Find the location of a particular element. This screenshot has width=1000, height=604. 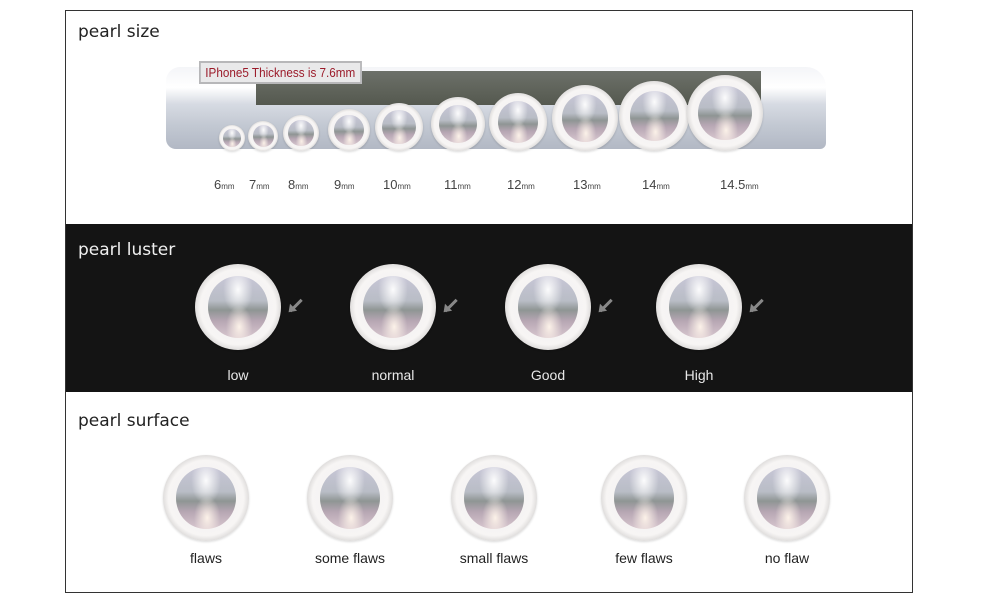

surface-pearl-no-flaw is located at coordinates (787, 498).